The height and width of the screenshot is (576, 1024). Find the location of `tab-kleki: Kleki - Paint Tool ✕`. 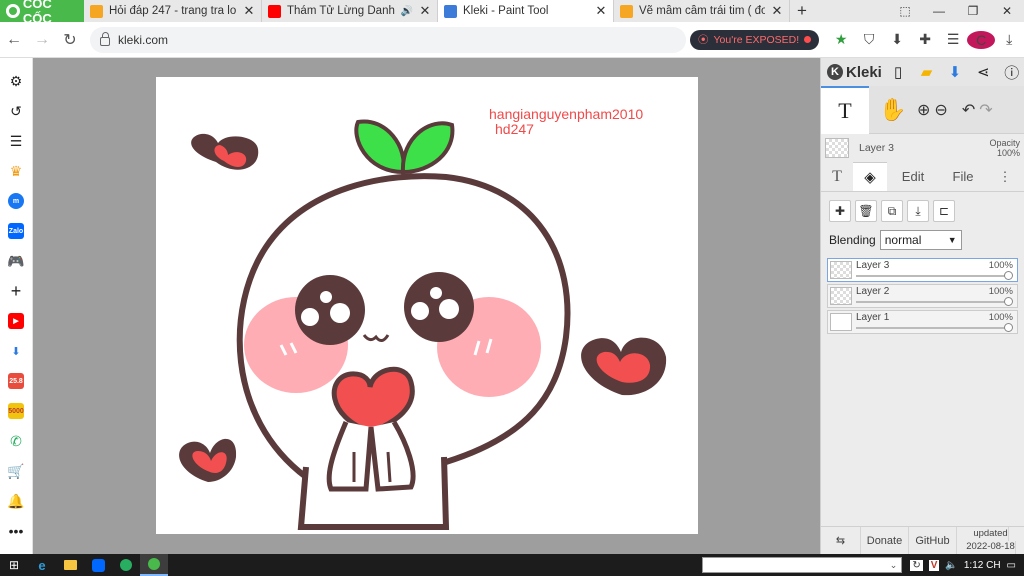

tab-kleki: Kleki - Paint Tool ✕ is located at coordinates (526, 11).